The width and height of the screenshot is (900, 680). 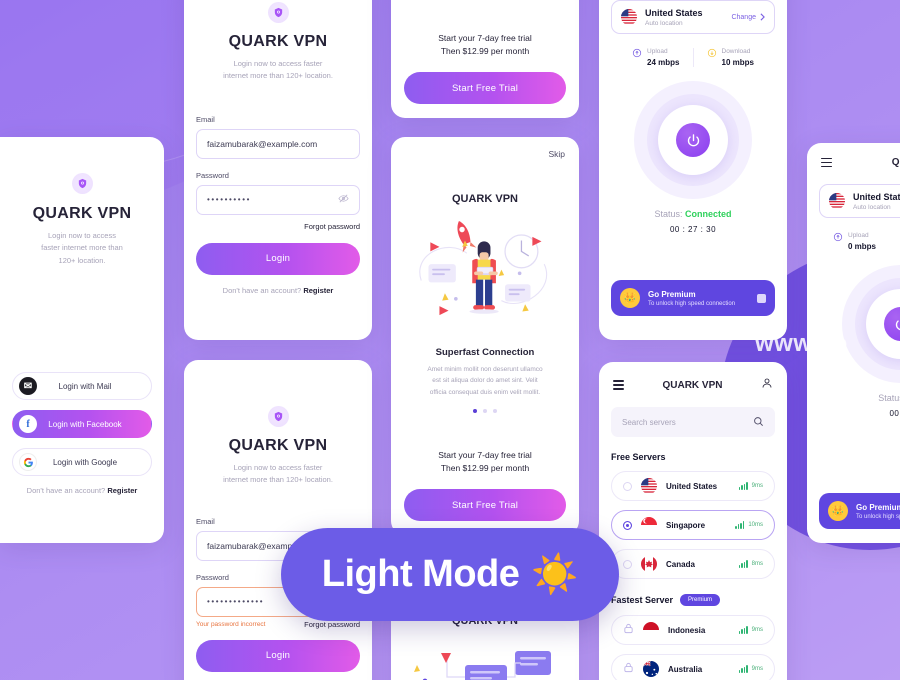 What do you see at coordinates (755, 525) in the screenshot?
I see `ping-value: 10ms` at bounding box center [755, 525].